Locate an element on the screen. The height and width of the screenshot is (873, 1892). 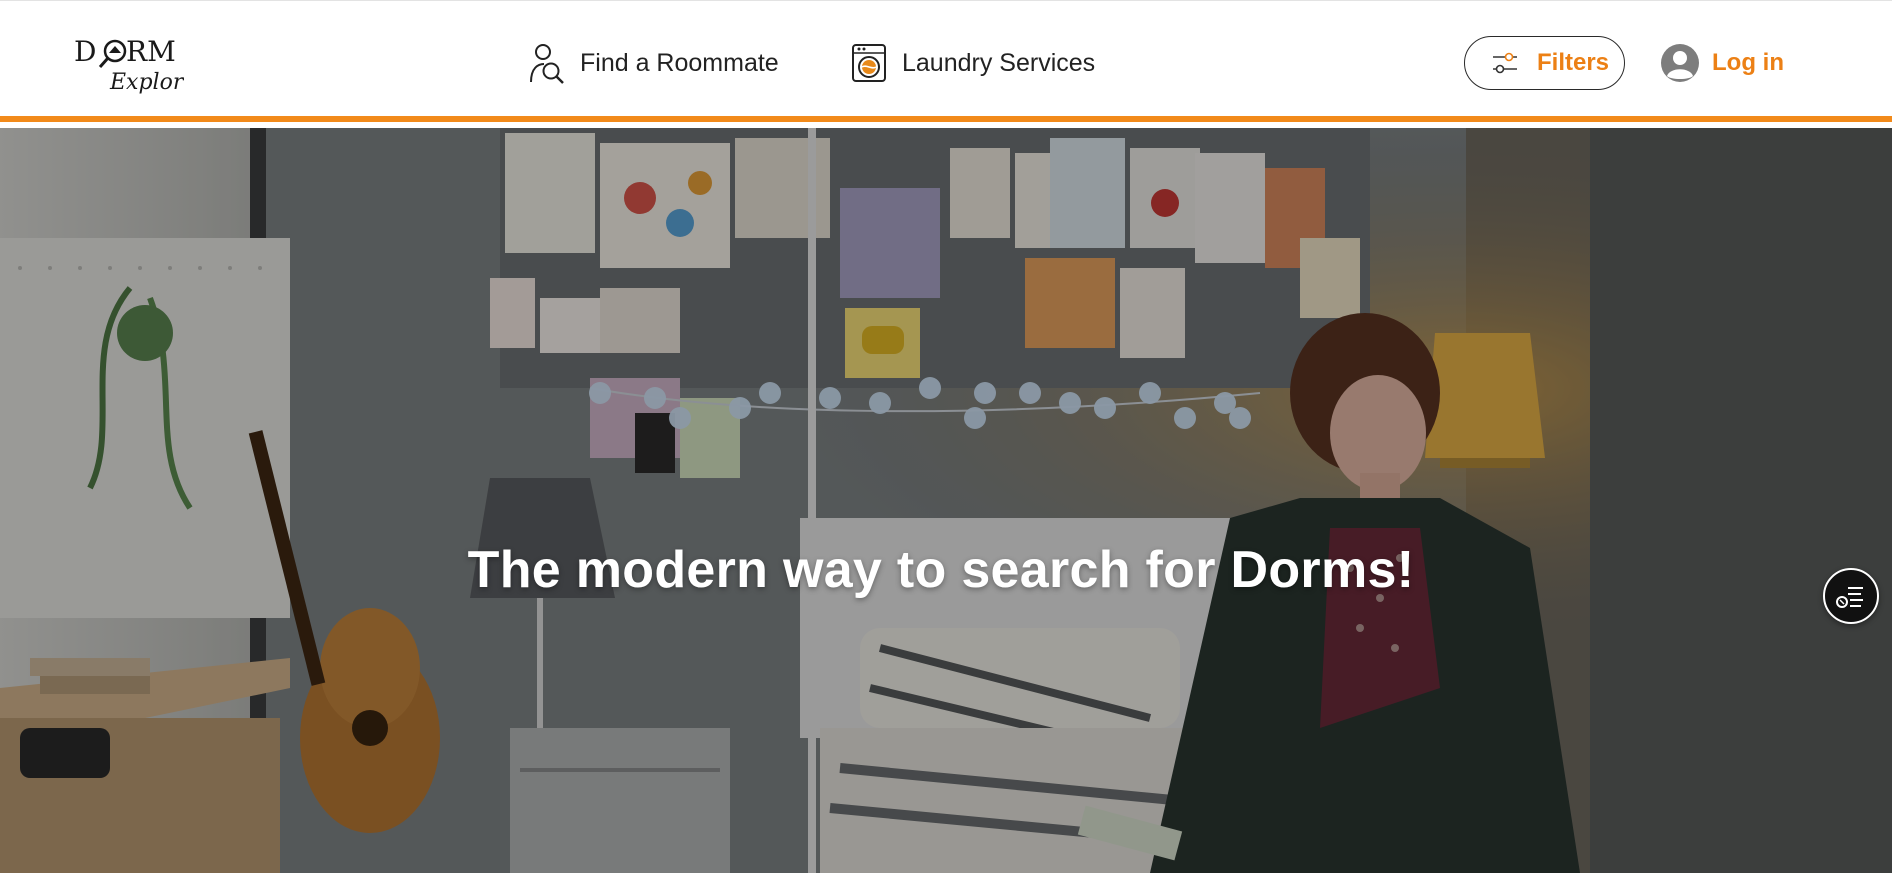
hero-title-wrap: The modern way to search for Dorms! is located at coordinates (946, 570).